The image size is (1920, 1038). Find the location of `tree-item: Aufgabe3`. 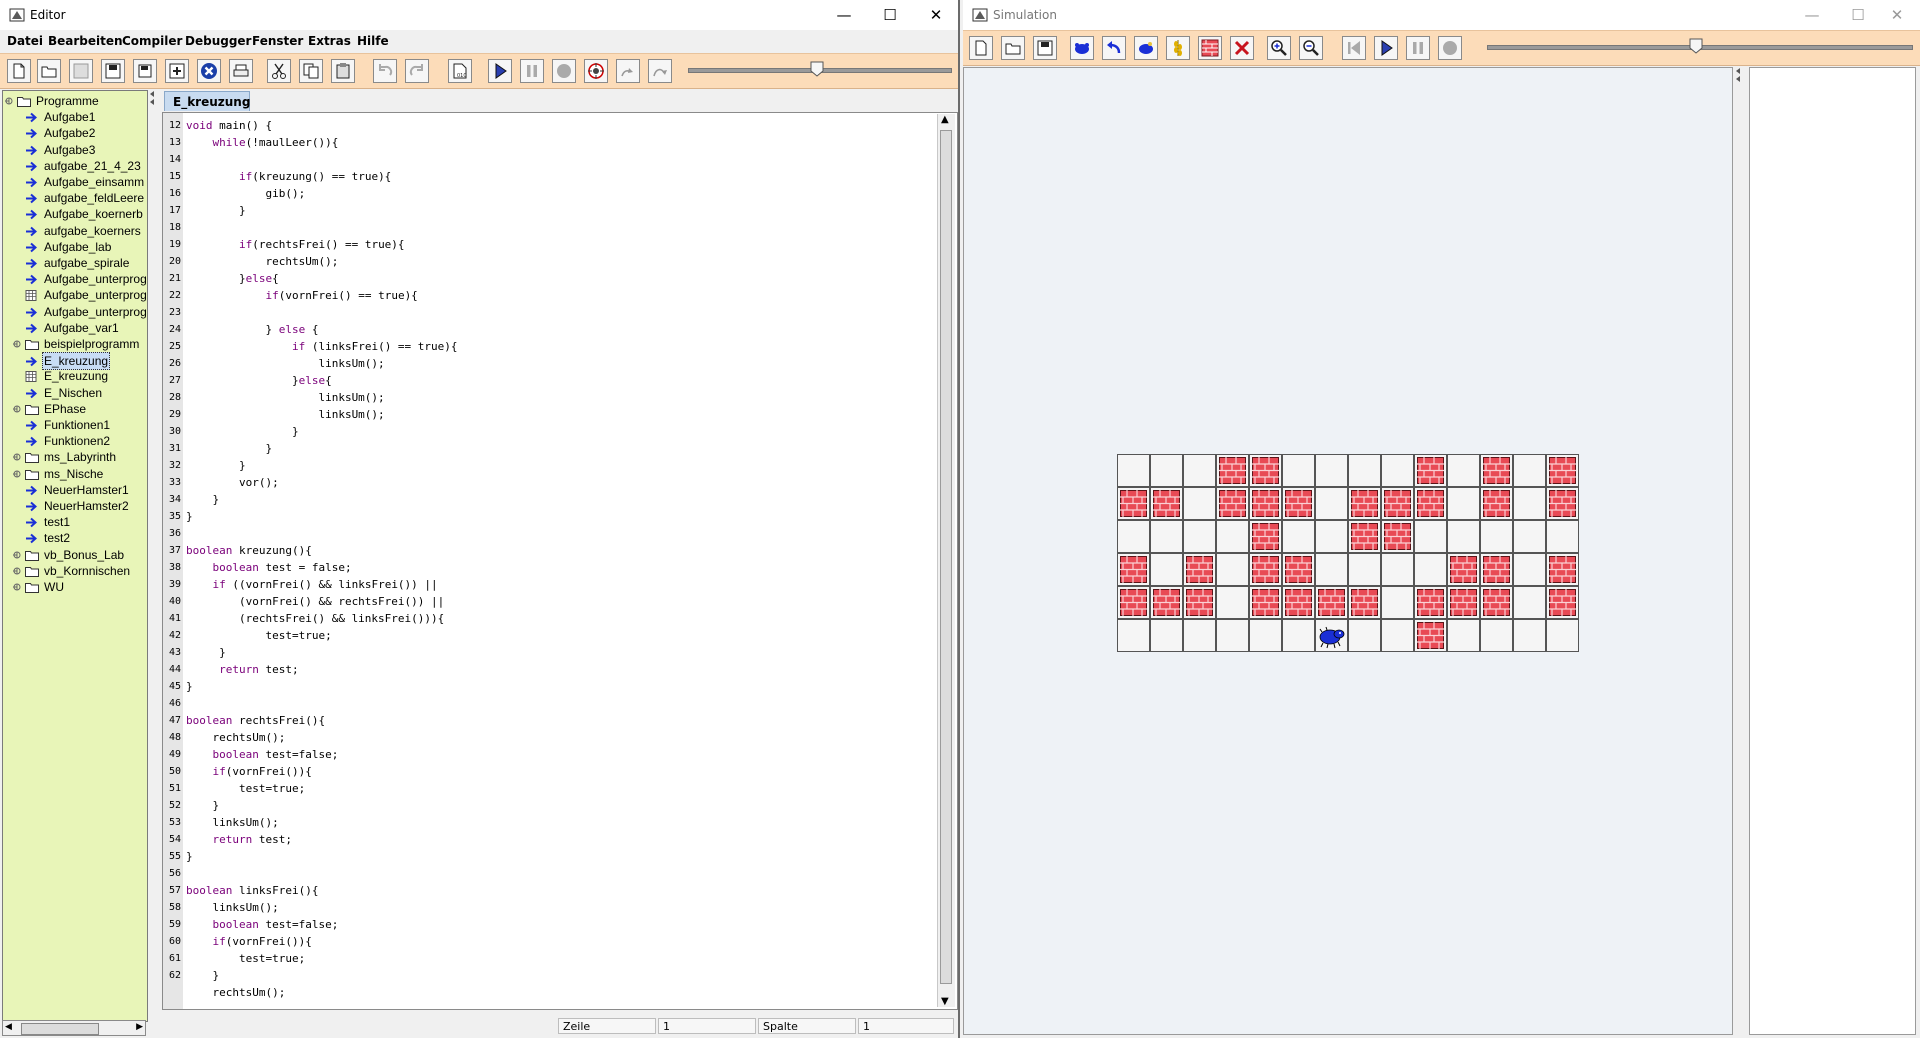

tree-item: Aufgabe3 is located at coordinates (55, 150).